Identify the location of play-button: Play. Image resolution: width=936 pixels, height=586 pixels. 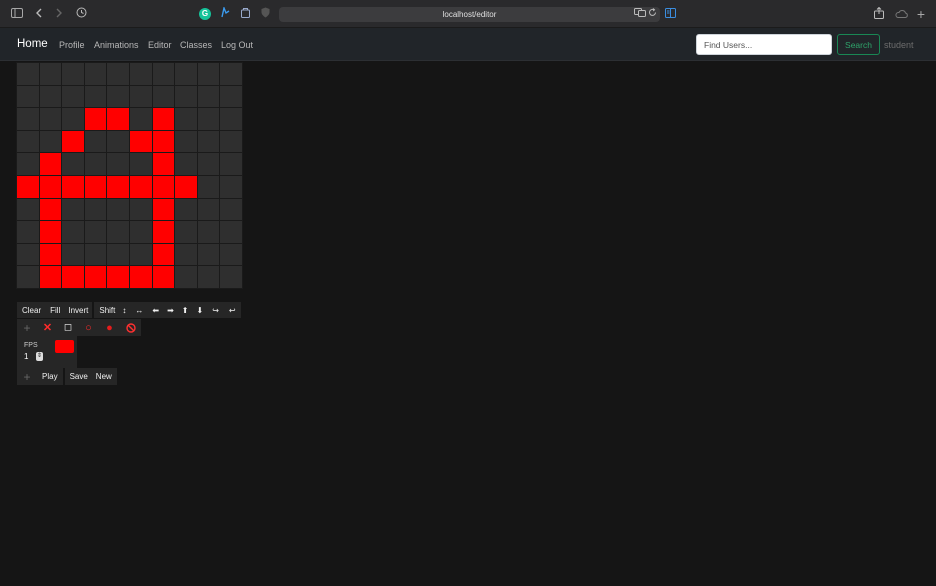
(50, 376).